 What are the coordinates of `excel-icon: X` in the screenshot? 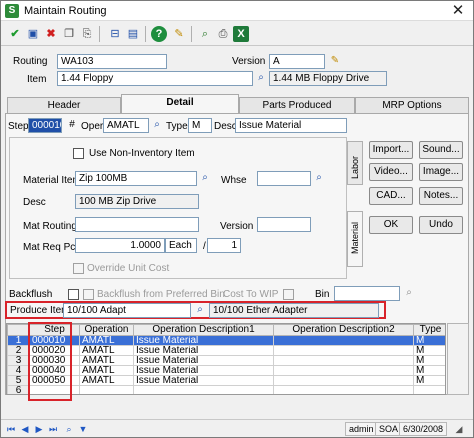 It's located at (241, 34).